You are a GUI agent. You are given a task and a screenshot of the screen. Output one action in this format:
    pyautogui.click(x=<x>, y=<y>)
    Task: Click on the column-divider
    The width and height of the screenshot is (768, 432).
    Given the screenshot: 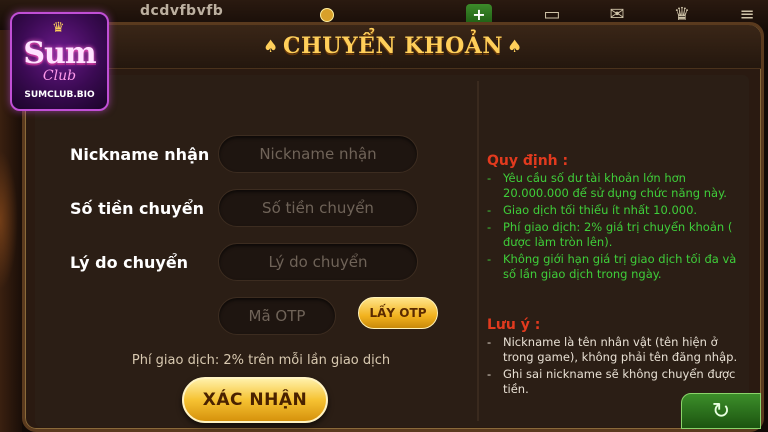 What is the action you would take?
    pyautogui.click(x=478, y=251)
    